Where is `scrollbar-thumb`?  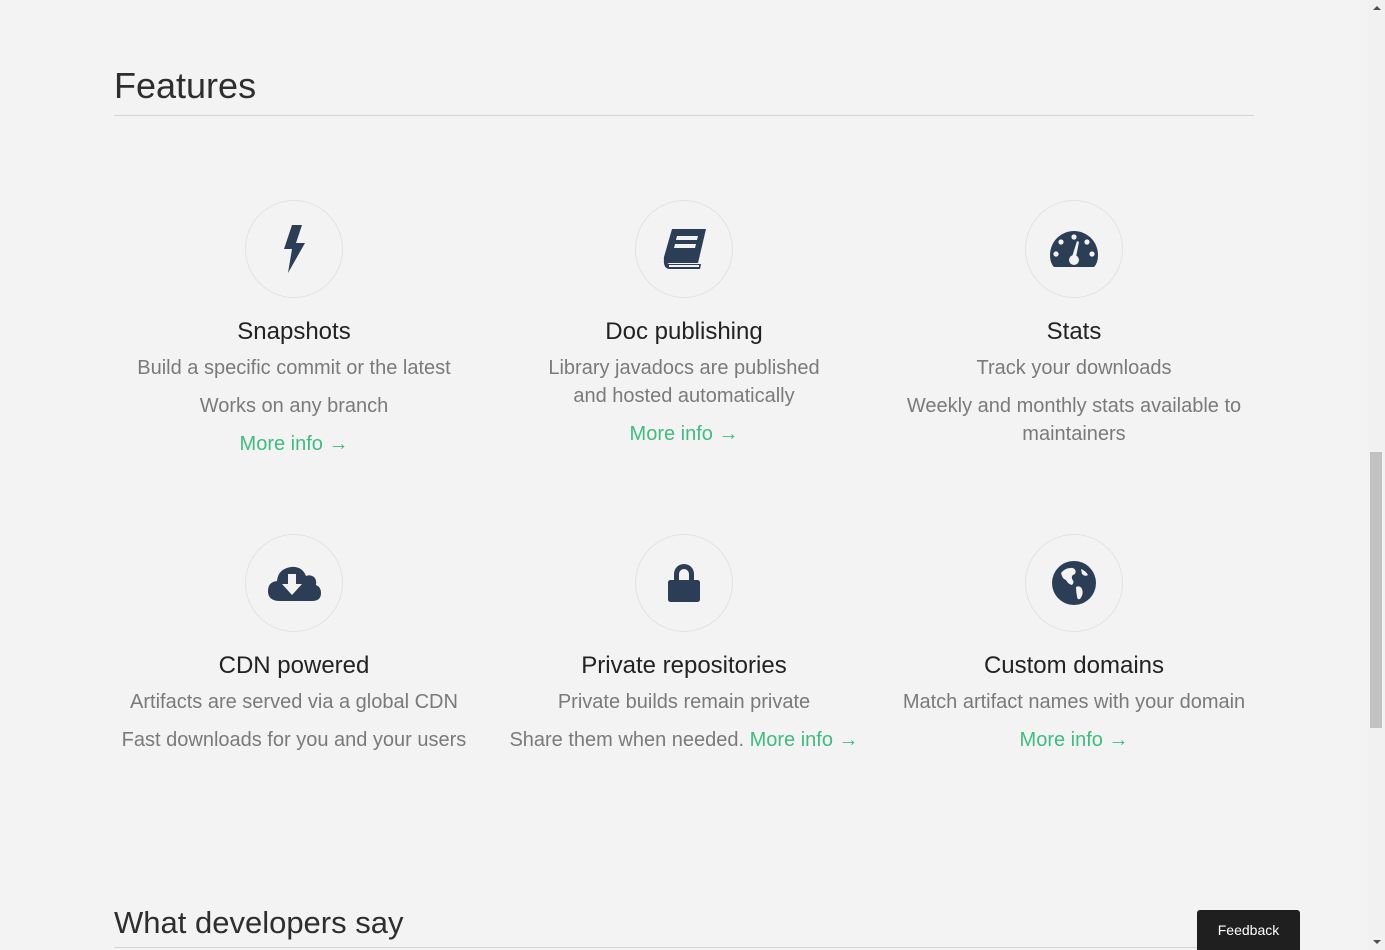
scrollbar-thumb is located at coordinates (1376, 590).